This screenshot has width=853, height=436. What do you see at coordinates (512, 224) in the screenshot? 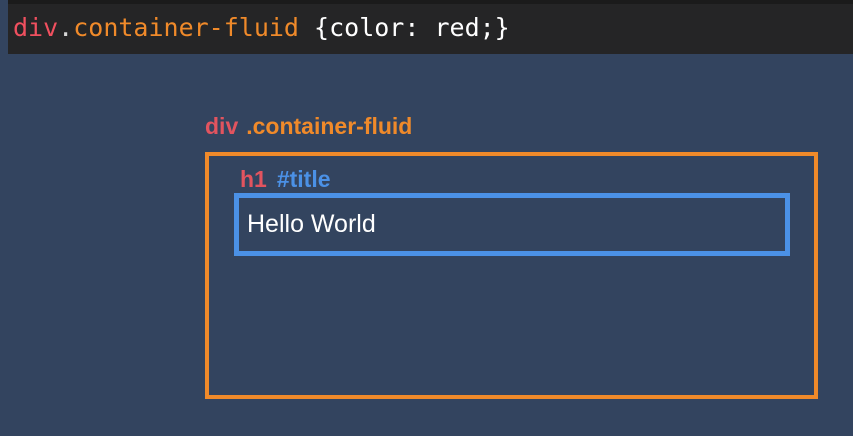
I see `title-box: Hello World` at bounding box center [512, 224].